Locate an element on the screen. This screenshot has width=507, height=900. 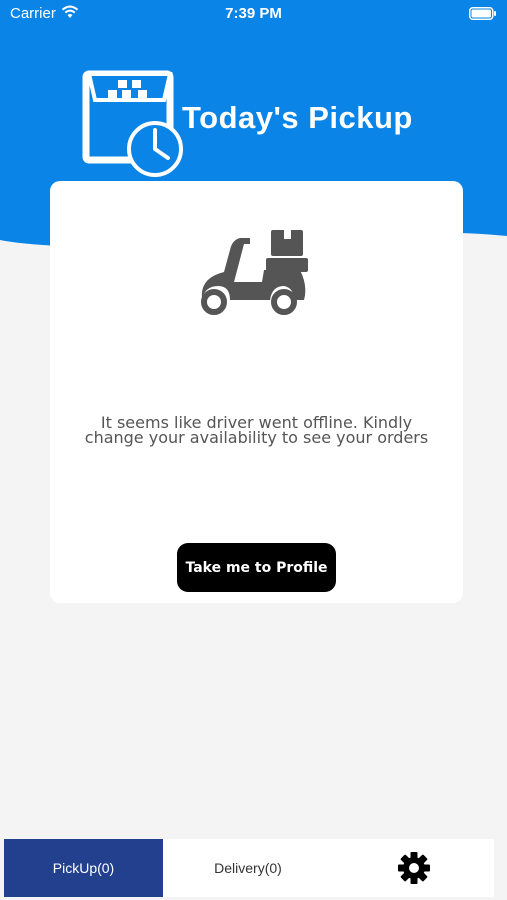
status-bar: Carrier 7:39 PM is located at coordinates (253, 14).